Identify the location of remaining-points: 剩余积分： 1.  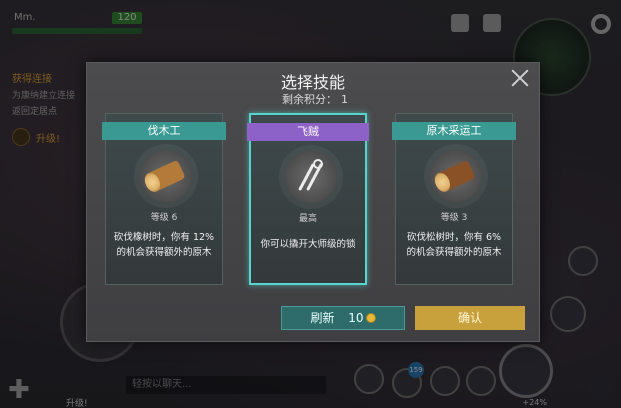
(313, 99).